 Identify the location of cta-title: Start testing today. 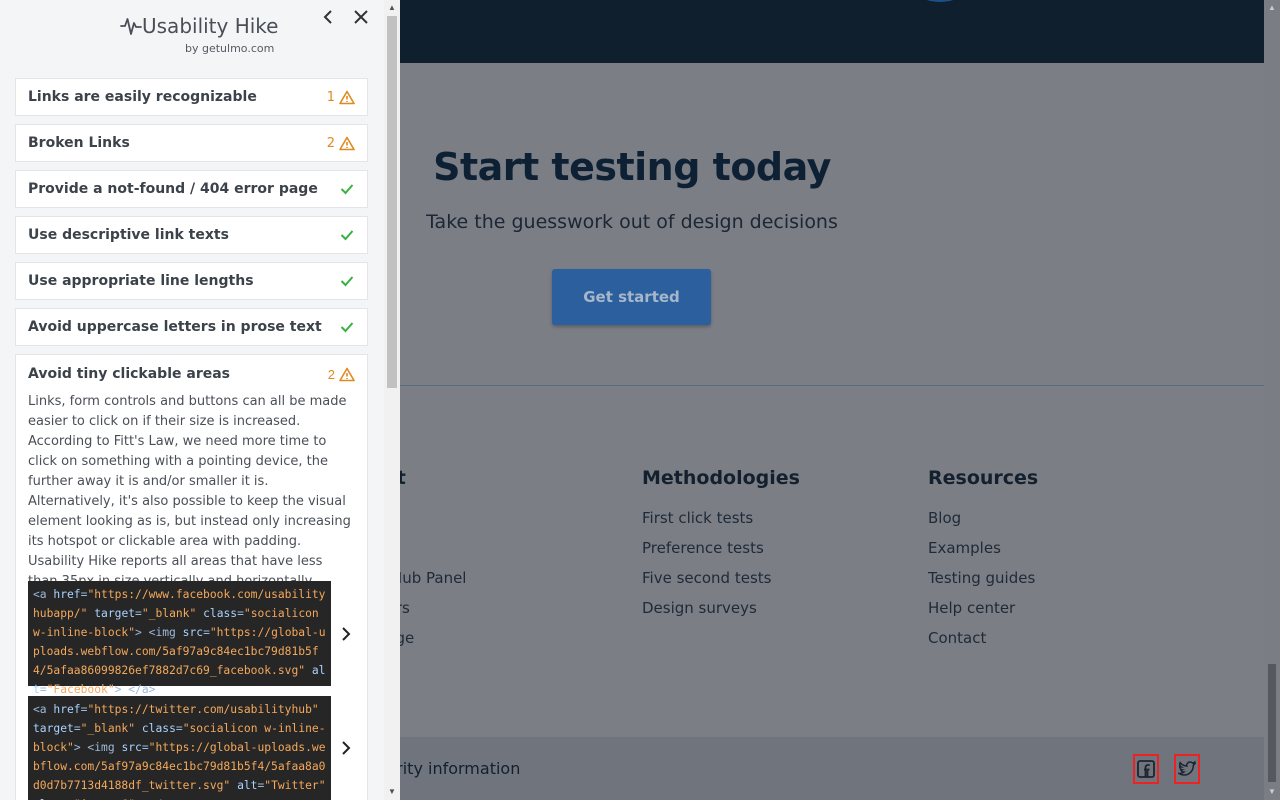
(632, 167).